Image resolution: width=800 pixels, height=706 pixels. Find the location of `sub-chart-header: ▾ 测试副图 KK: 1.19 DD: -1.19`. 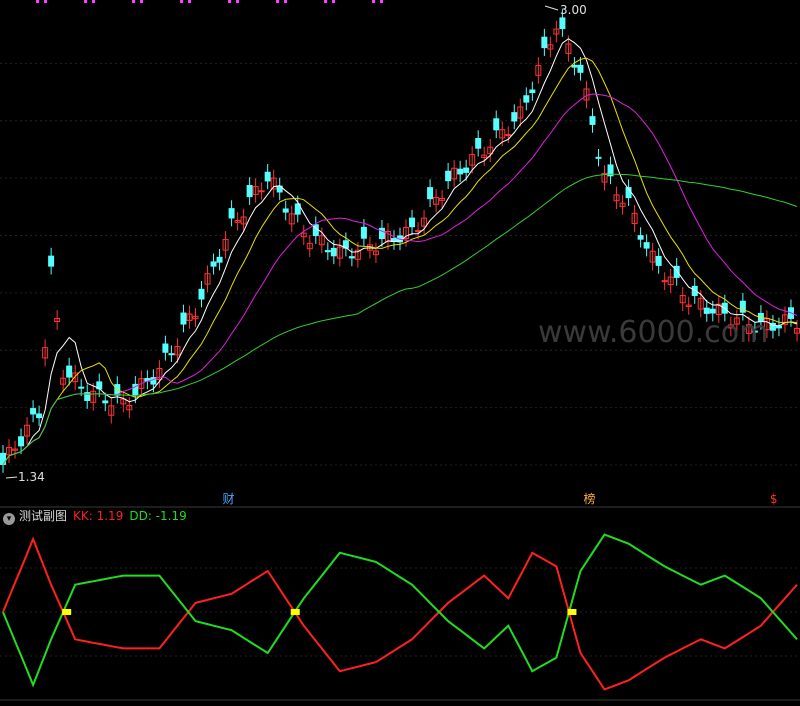

sub-chart-header: ▾ 测试副图 KK: 1.19 DD: -1.19 is located at coordinates (96, 516).